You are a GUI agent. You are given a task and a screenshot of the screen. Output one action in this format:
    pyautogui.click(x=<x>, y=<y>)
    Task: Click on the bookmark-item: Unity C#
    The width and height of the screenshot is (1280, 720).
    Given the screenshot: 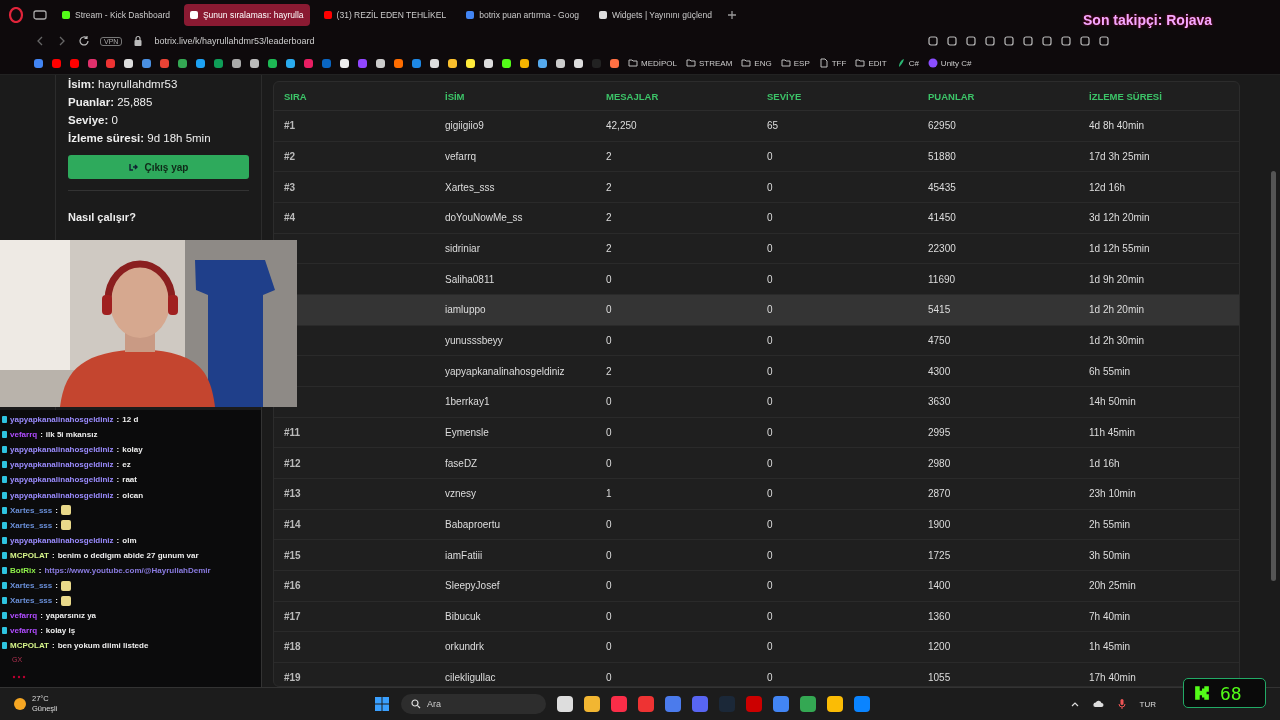 What is the action you would take?
    pyautogui.click(x=949, y=63)
    